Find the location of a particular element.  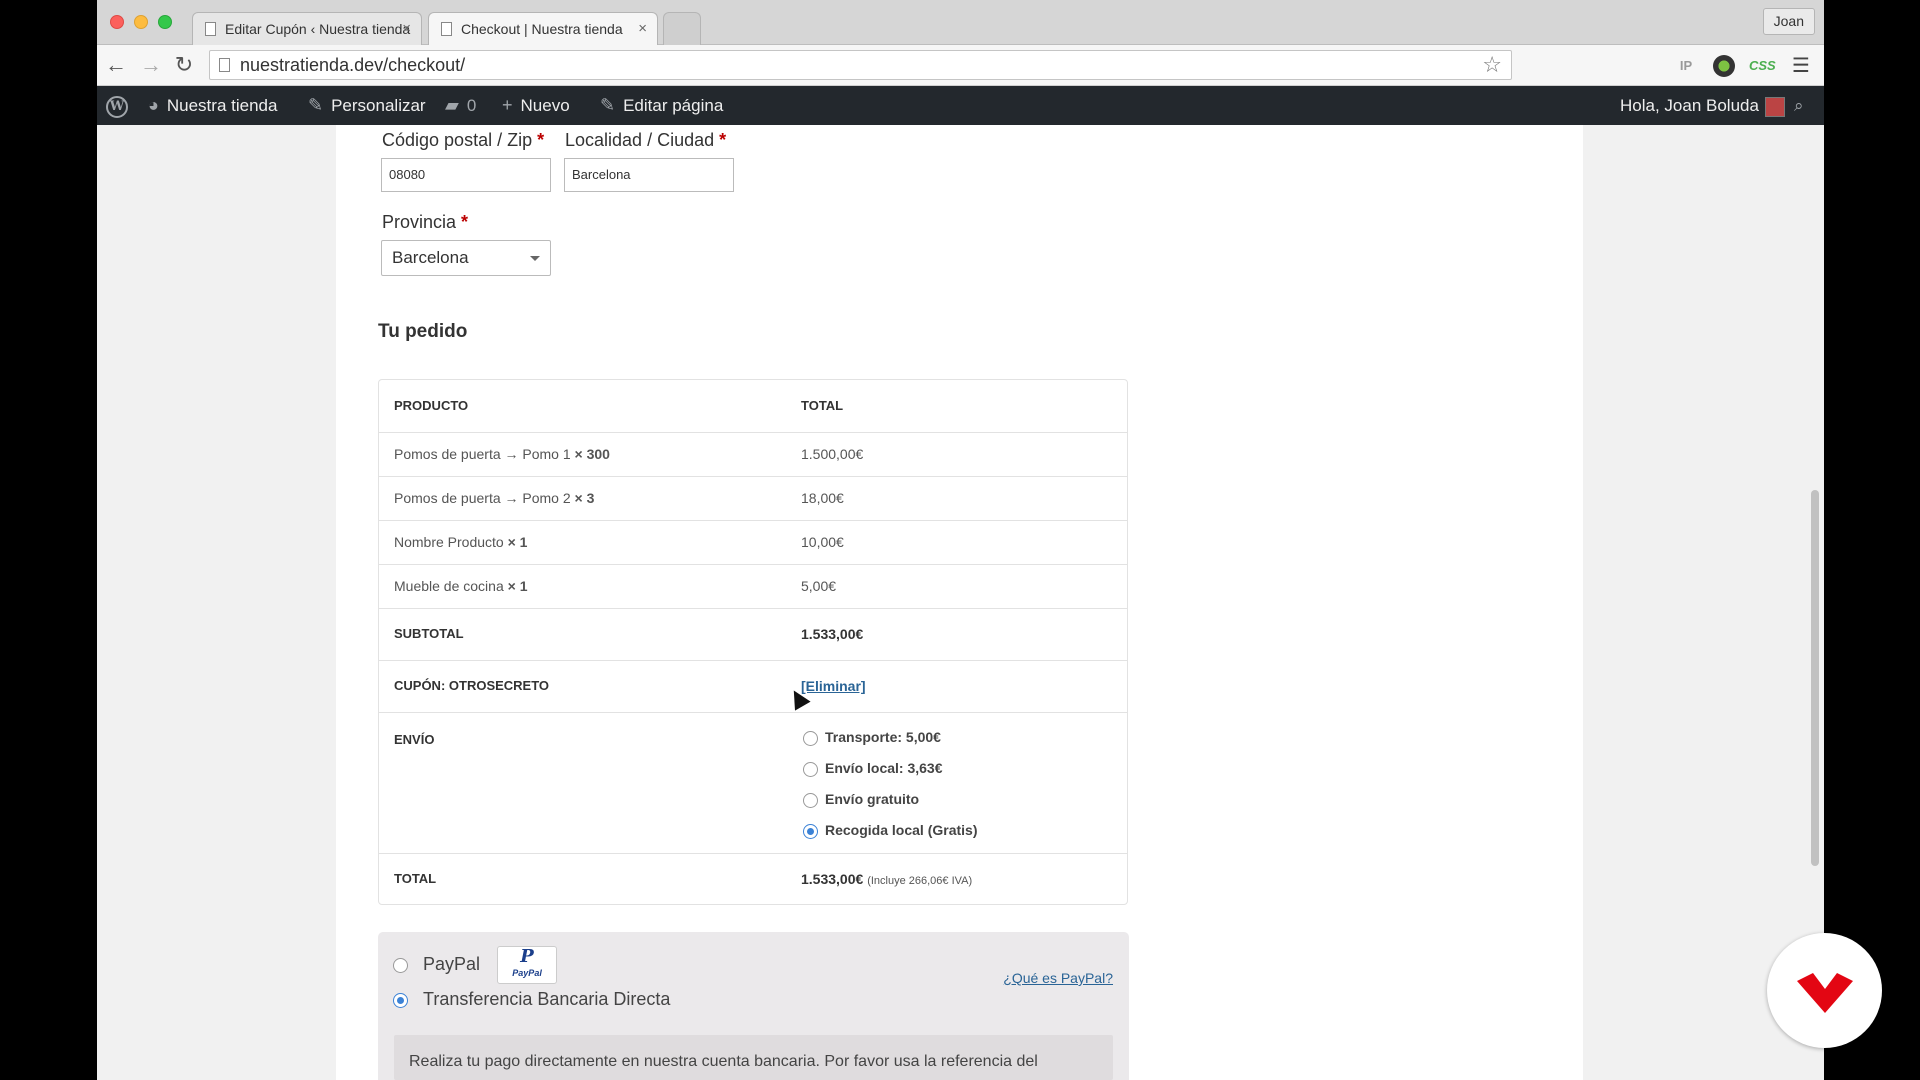

paypal-logo-icon: P PayPal is located at coordinates (527, 965).